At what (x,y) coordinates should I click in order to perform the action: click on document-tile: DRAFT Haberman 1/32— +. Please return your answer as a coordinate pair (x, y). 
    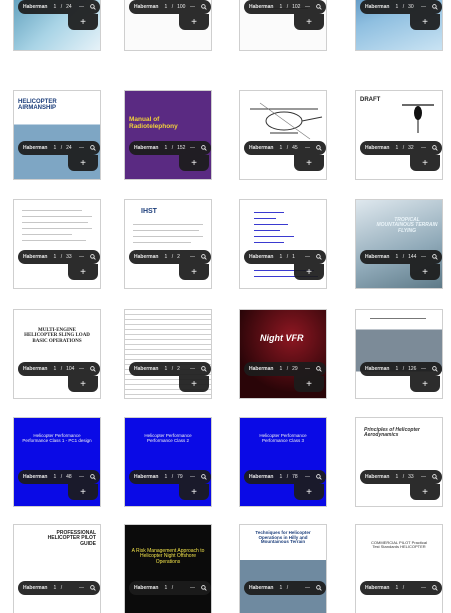
    Looking at the image, I should click on (399, 135).